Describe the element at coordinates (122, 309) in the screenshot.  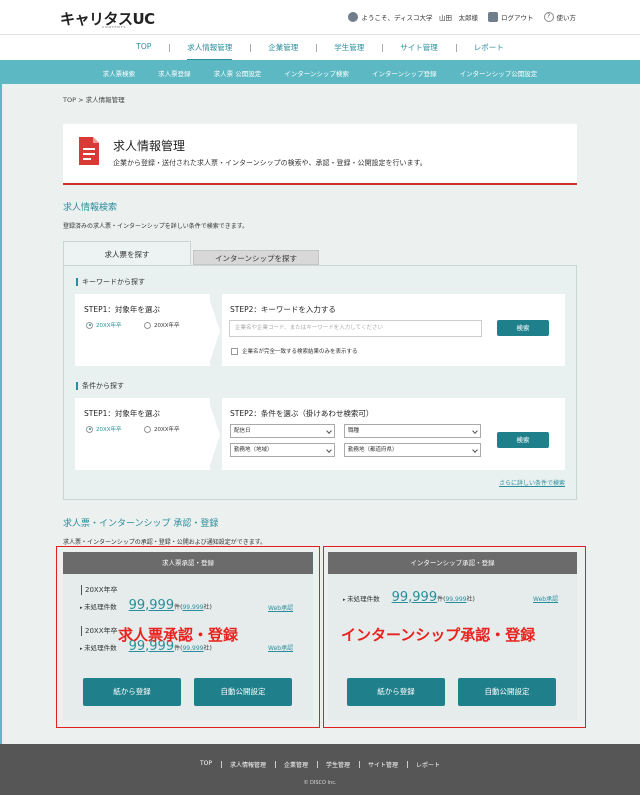
I see `kw-step1-label: STEP1：対象年を選ぶ` at that location.